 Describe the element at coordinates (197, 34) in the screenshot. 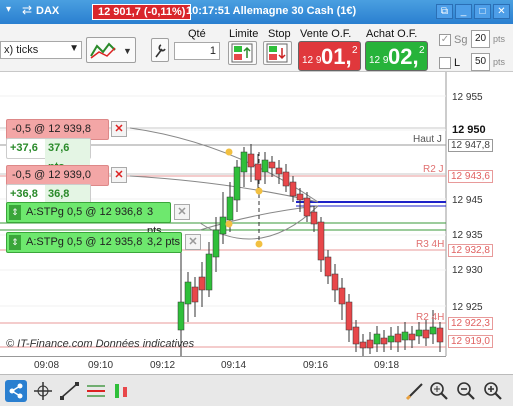

I see `qty-label: Qté` at that location.